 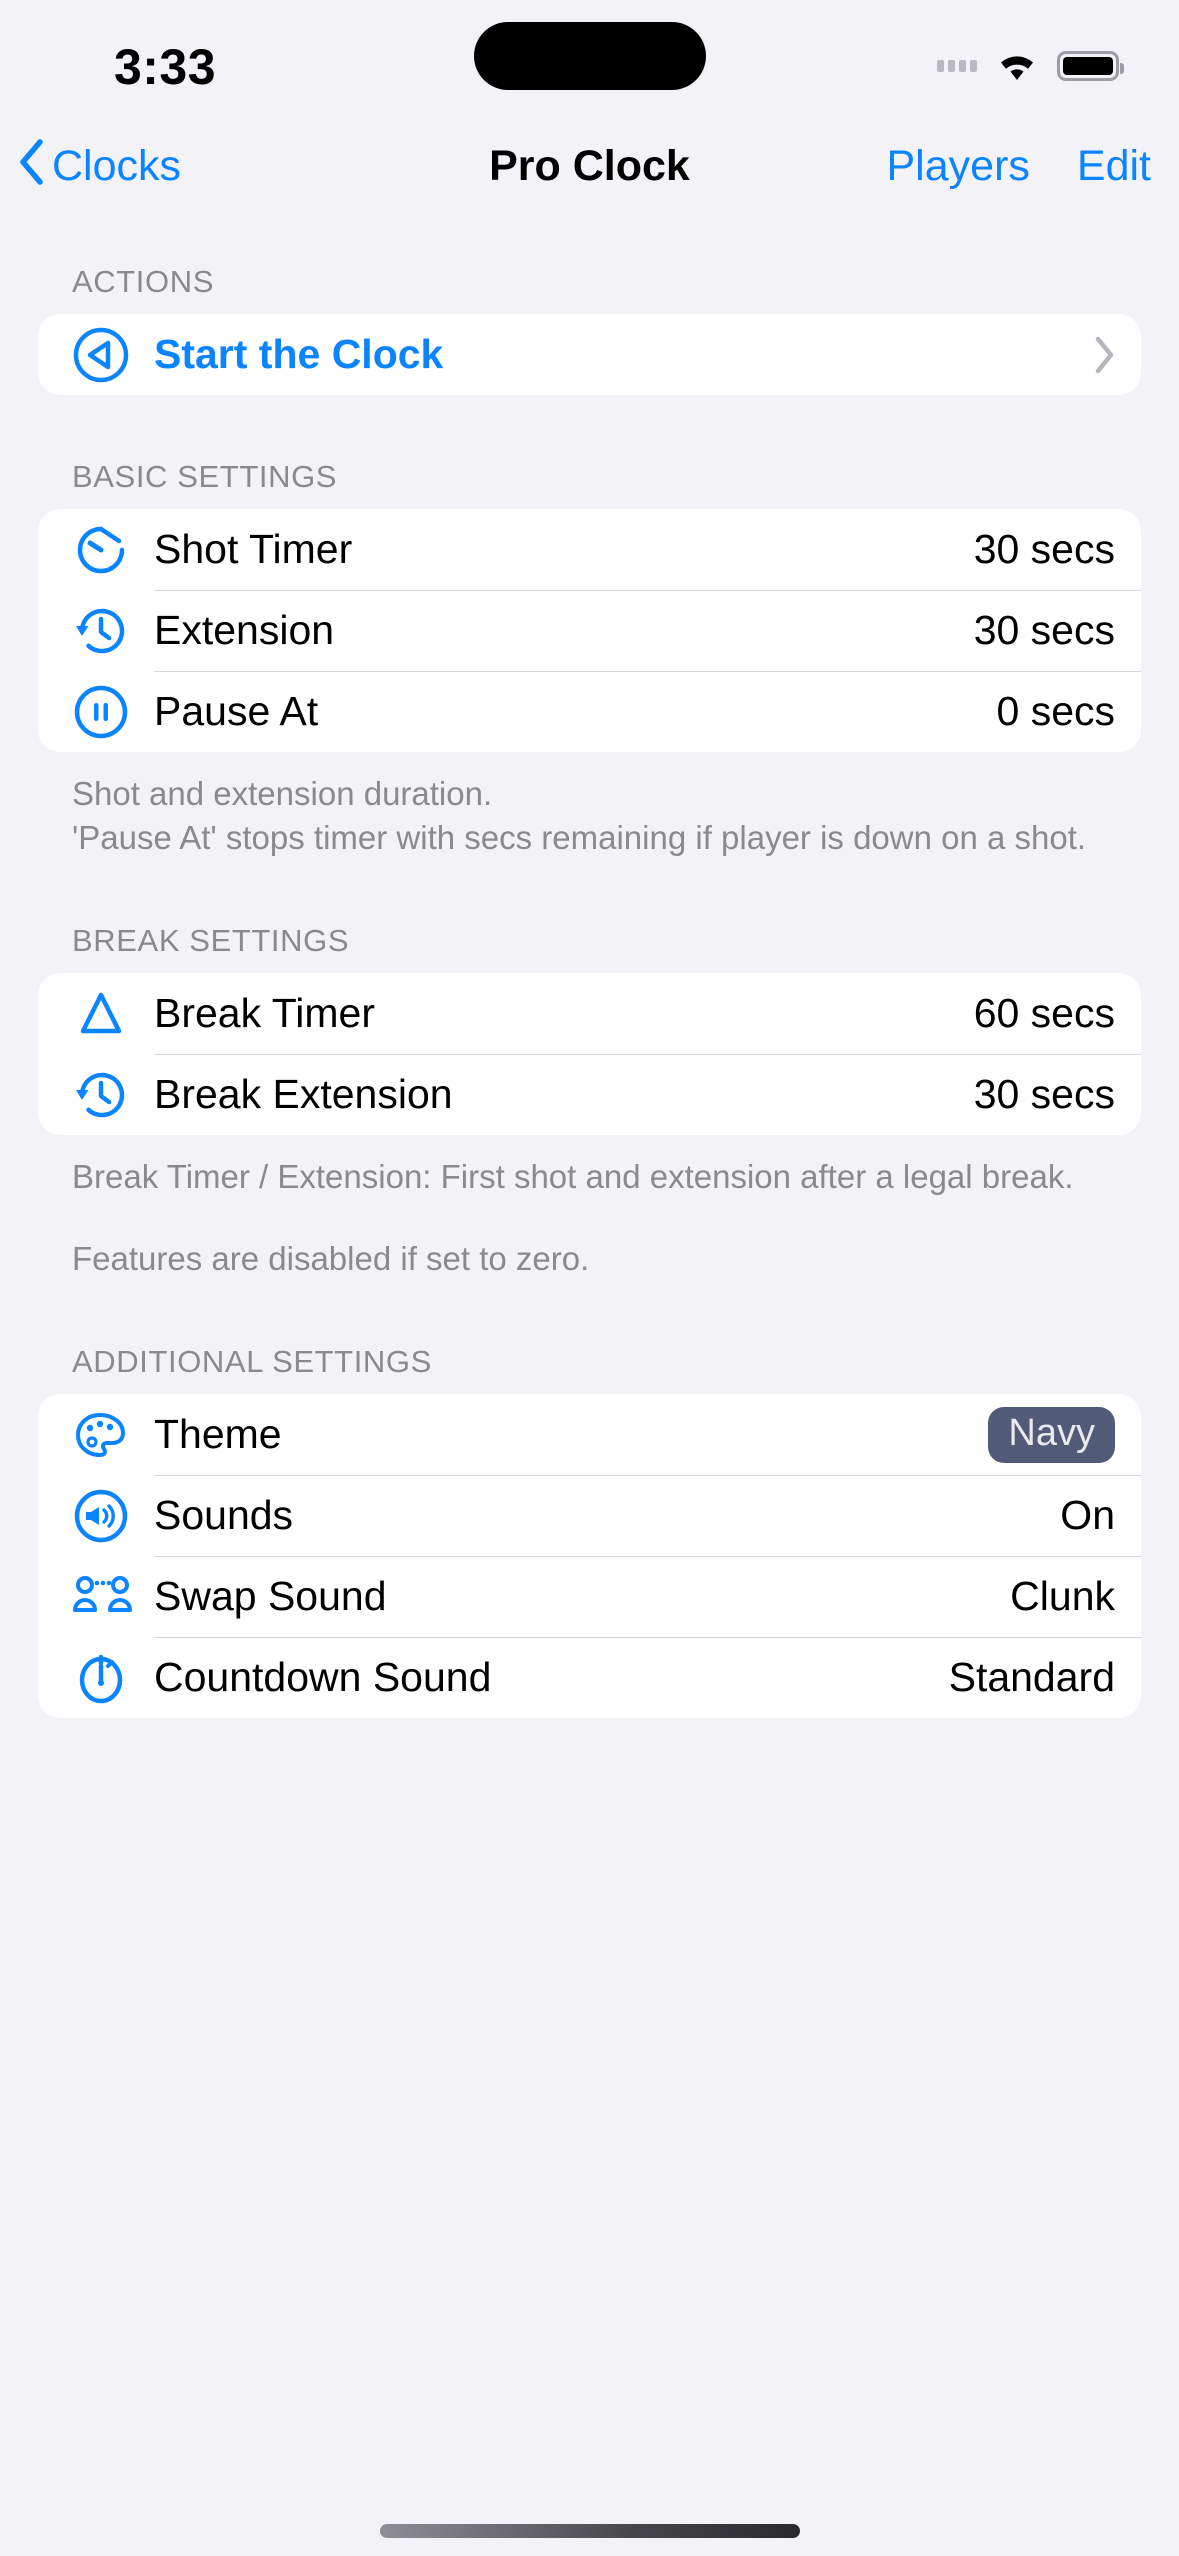 I want to click on row-value: 0 secs, so click(x=1056, y=711).